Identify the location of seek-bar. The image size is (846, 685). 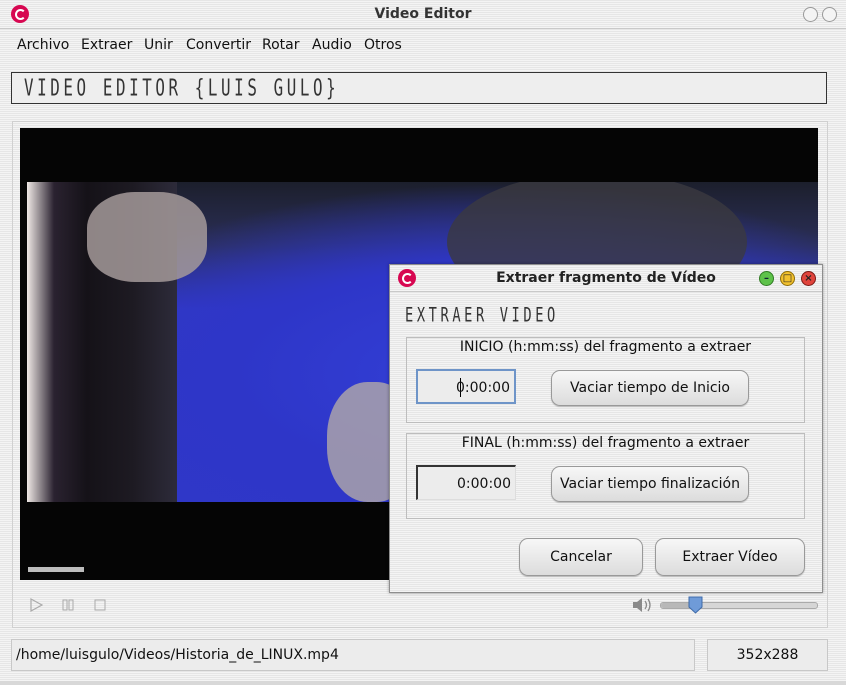
(205, 569).